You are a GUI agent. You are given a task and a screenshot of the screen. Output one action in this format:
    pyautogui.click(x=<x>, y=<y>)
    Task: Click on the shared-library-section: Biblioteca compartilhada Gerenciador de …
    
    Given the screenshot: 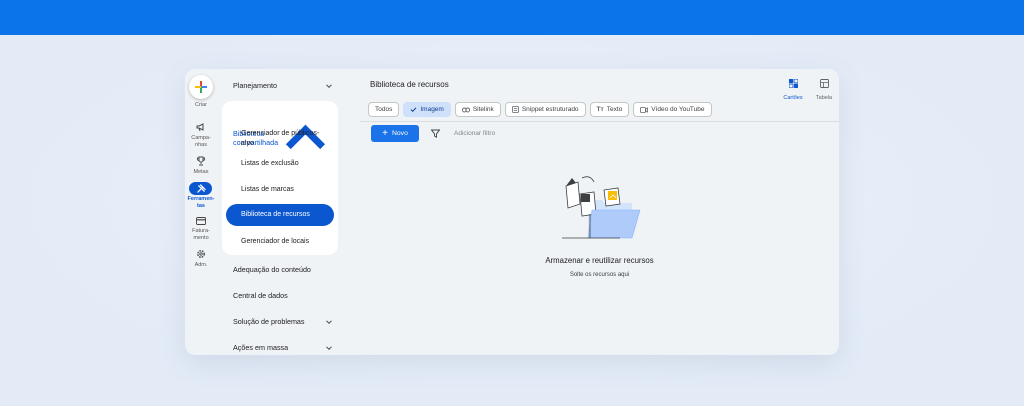 What is the action you would take?
    pyautogui.click(x=280, y=178)
    